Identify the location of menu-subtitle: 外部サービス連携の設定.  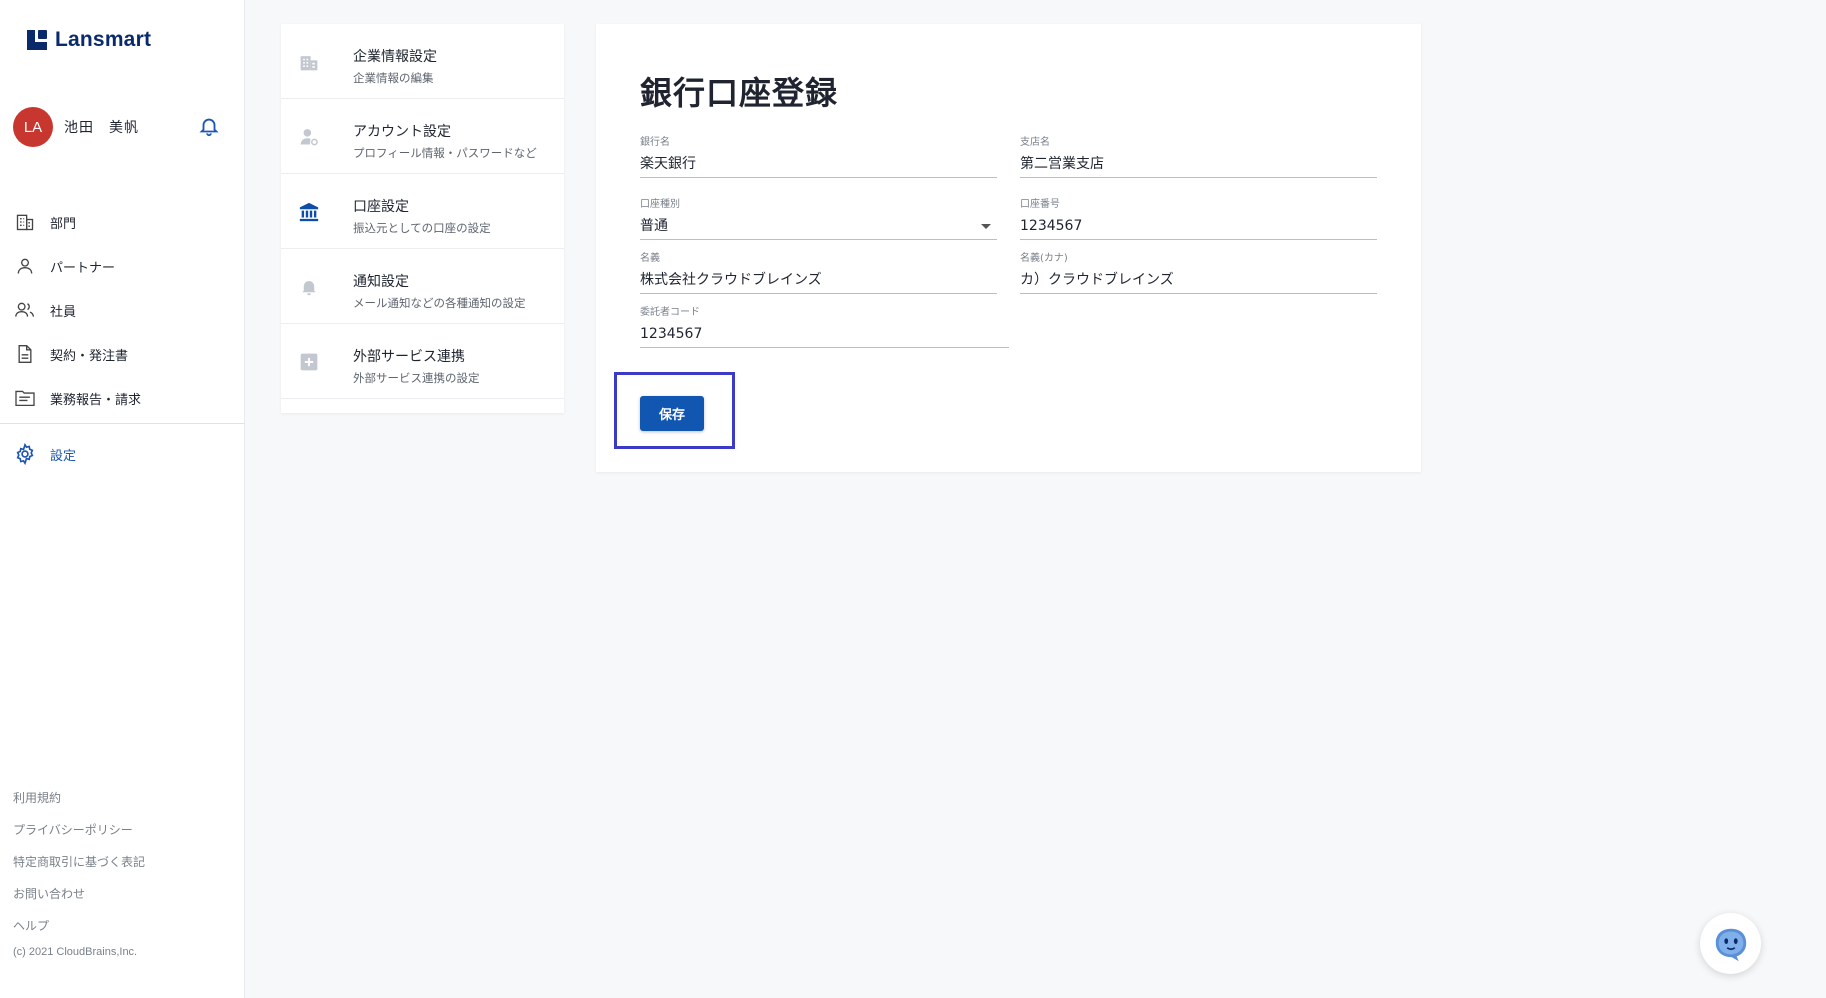
(416, 378).